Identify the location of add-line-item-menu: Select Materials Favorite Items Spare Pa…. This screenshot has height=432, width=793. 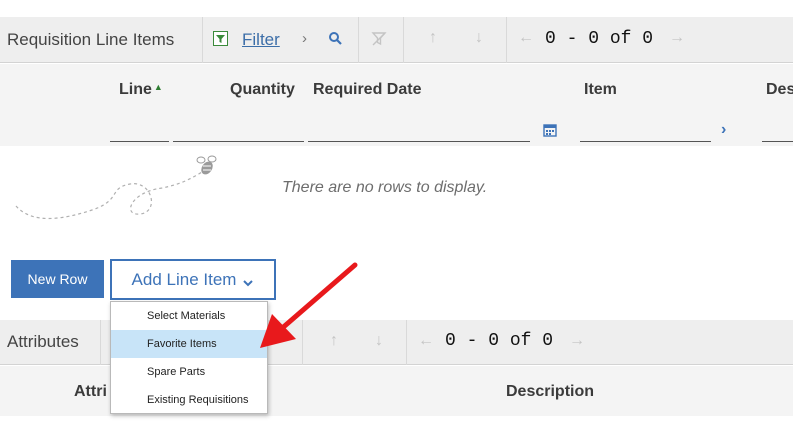
(189, 357).